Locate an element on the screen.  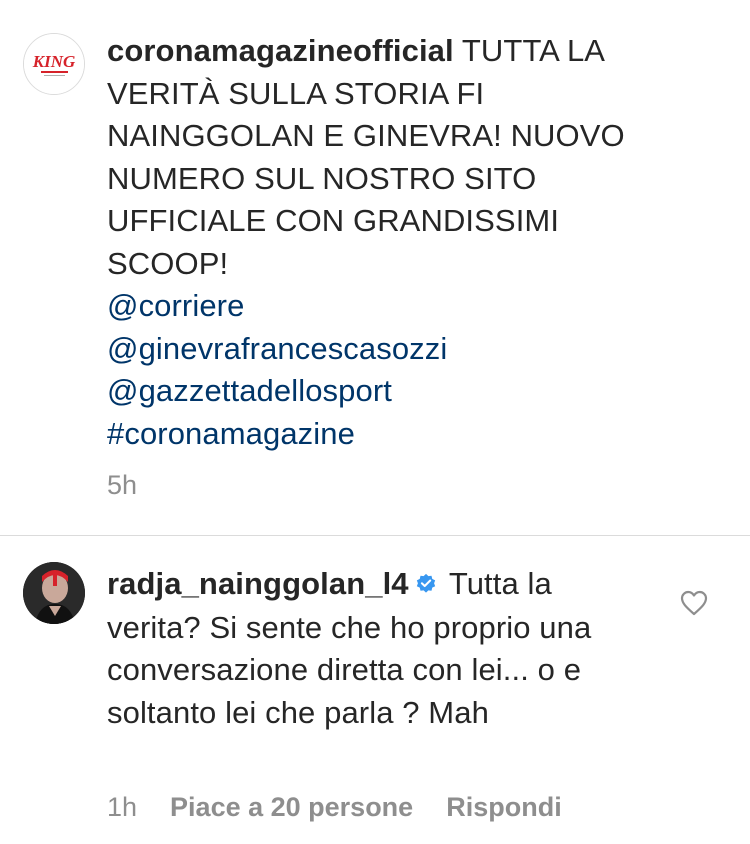
heart-outline-icon is located at coordinates (694, 603).